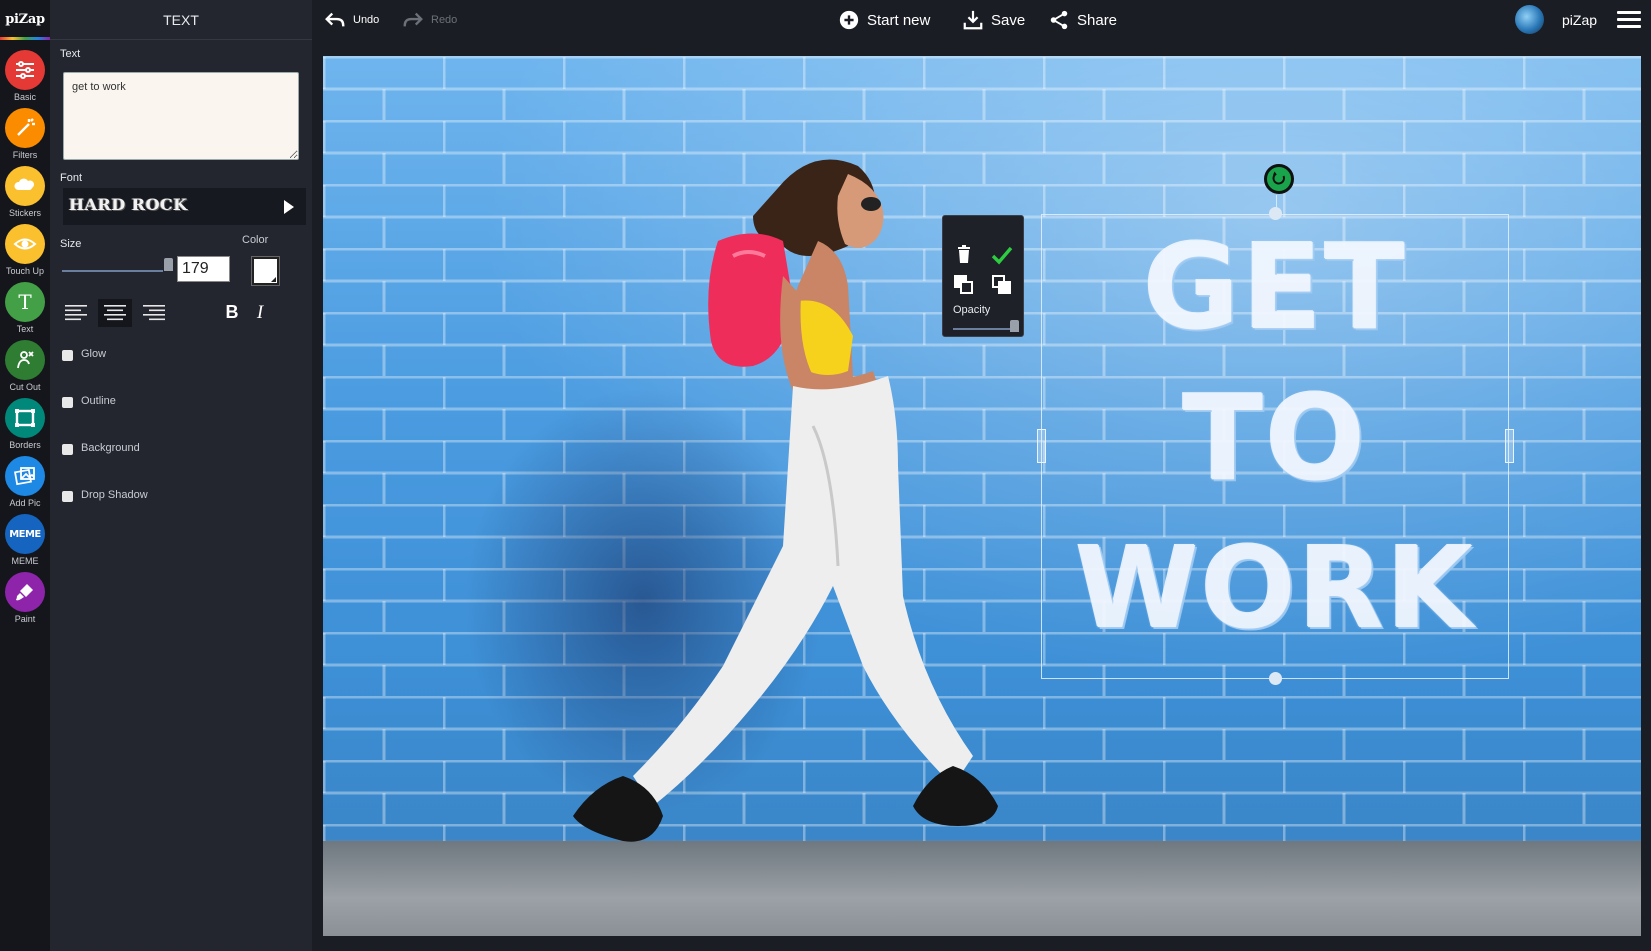  Describe the element at coordinates (67, 449) in the screenshot. I see `background-checkbox-box` at that location.